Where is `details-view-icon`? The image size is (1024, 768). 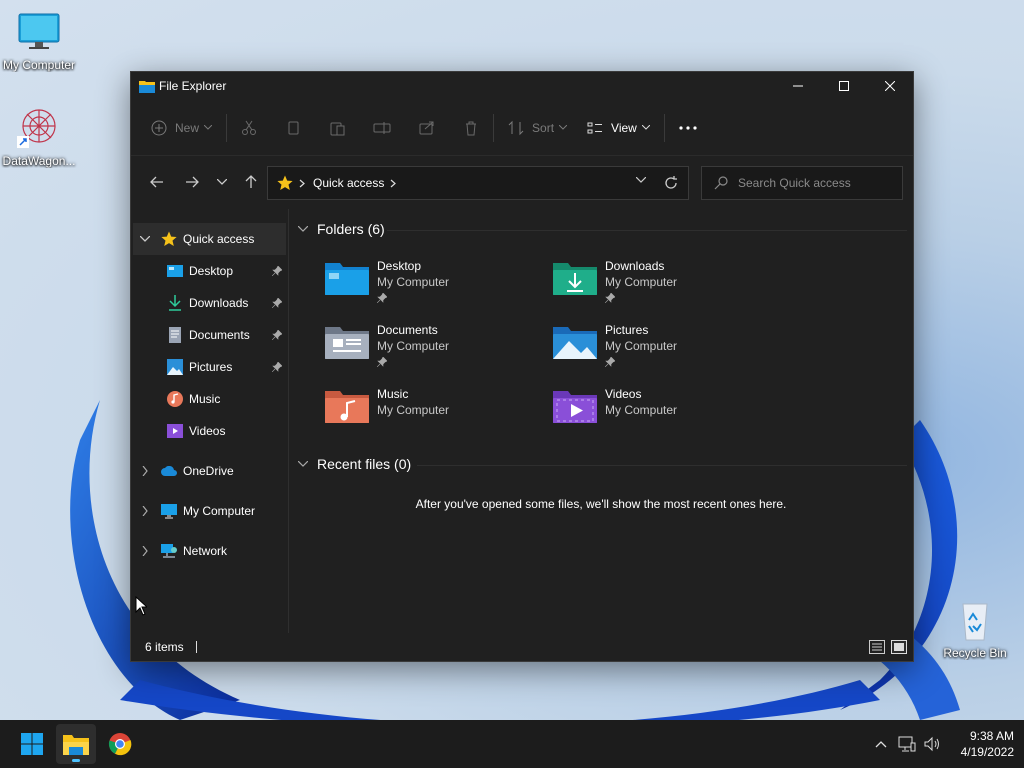 details-view-icon is located at coordinates (877, 647).